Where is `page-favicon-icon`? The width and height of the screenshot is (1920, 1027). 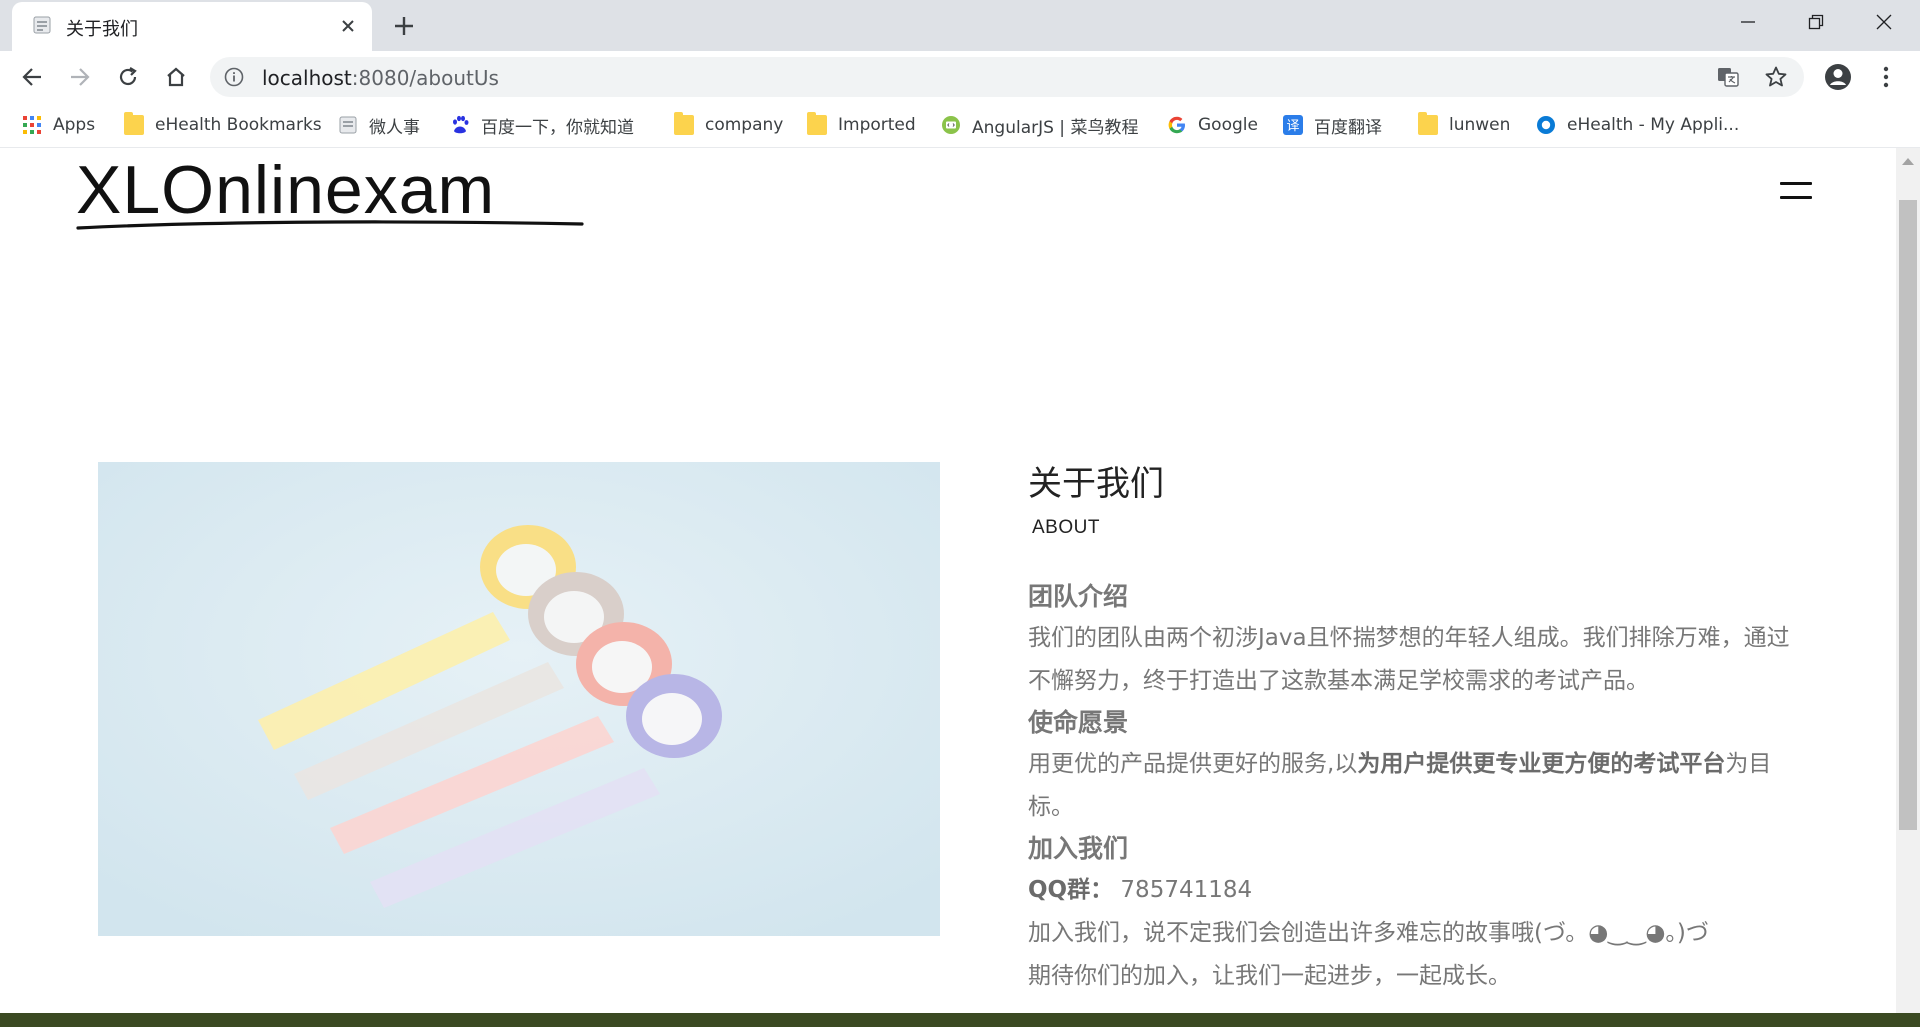 page-favicon-icon is located at coordinates (42, 25).